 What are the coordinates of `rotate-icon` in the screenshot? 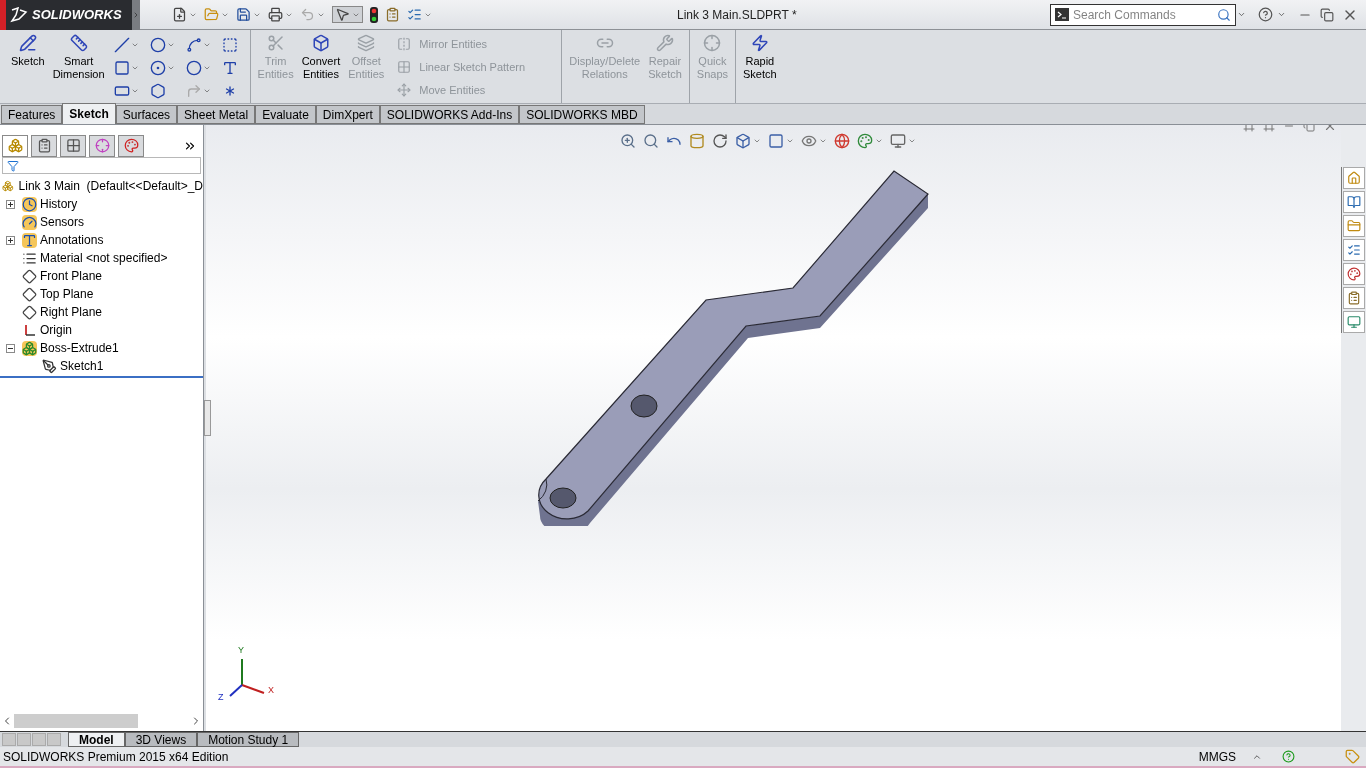 It's located at (720, 141).